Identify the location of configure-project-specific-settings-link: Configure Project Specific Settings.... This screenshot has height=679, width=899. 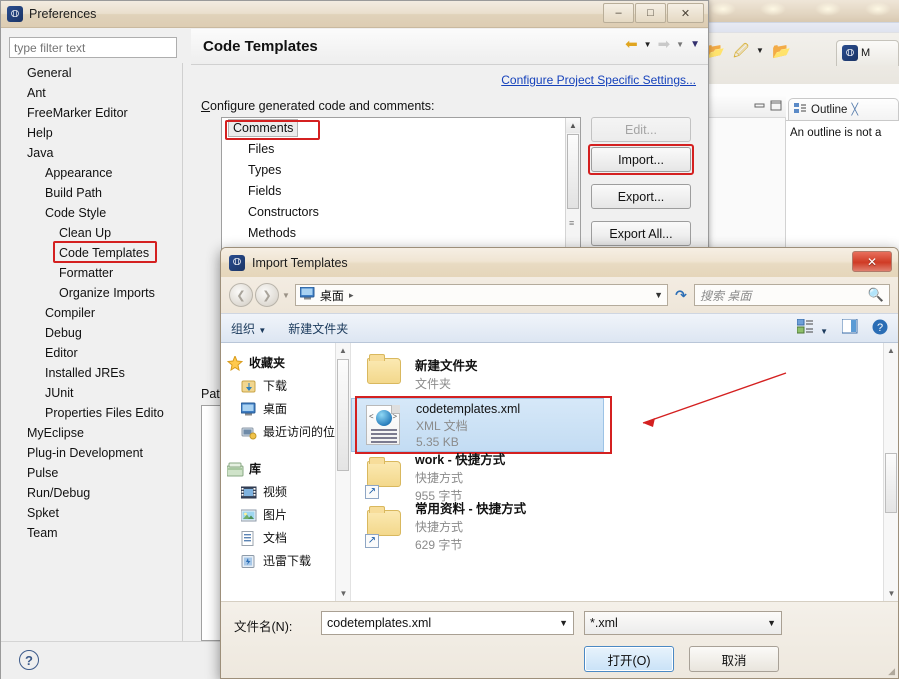
(598, 80).